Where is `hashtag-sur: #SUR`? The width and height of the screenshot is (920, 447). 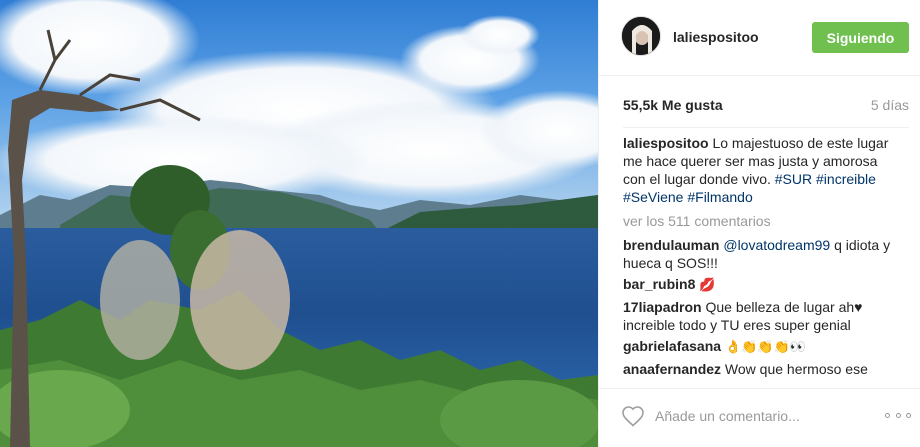
hashtag-sur: #SUR is located at coordinates (793, 179).